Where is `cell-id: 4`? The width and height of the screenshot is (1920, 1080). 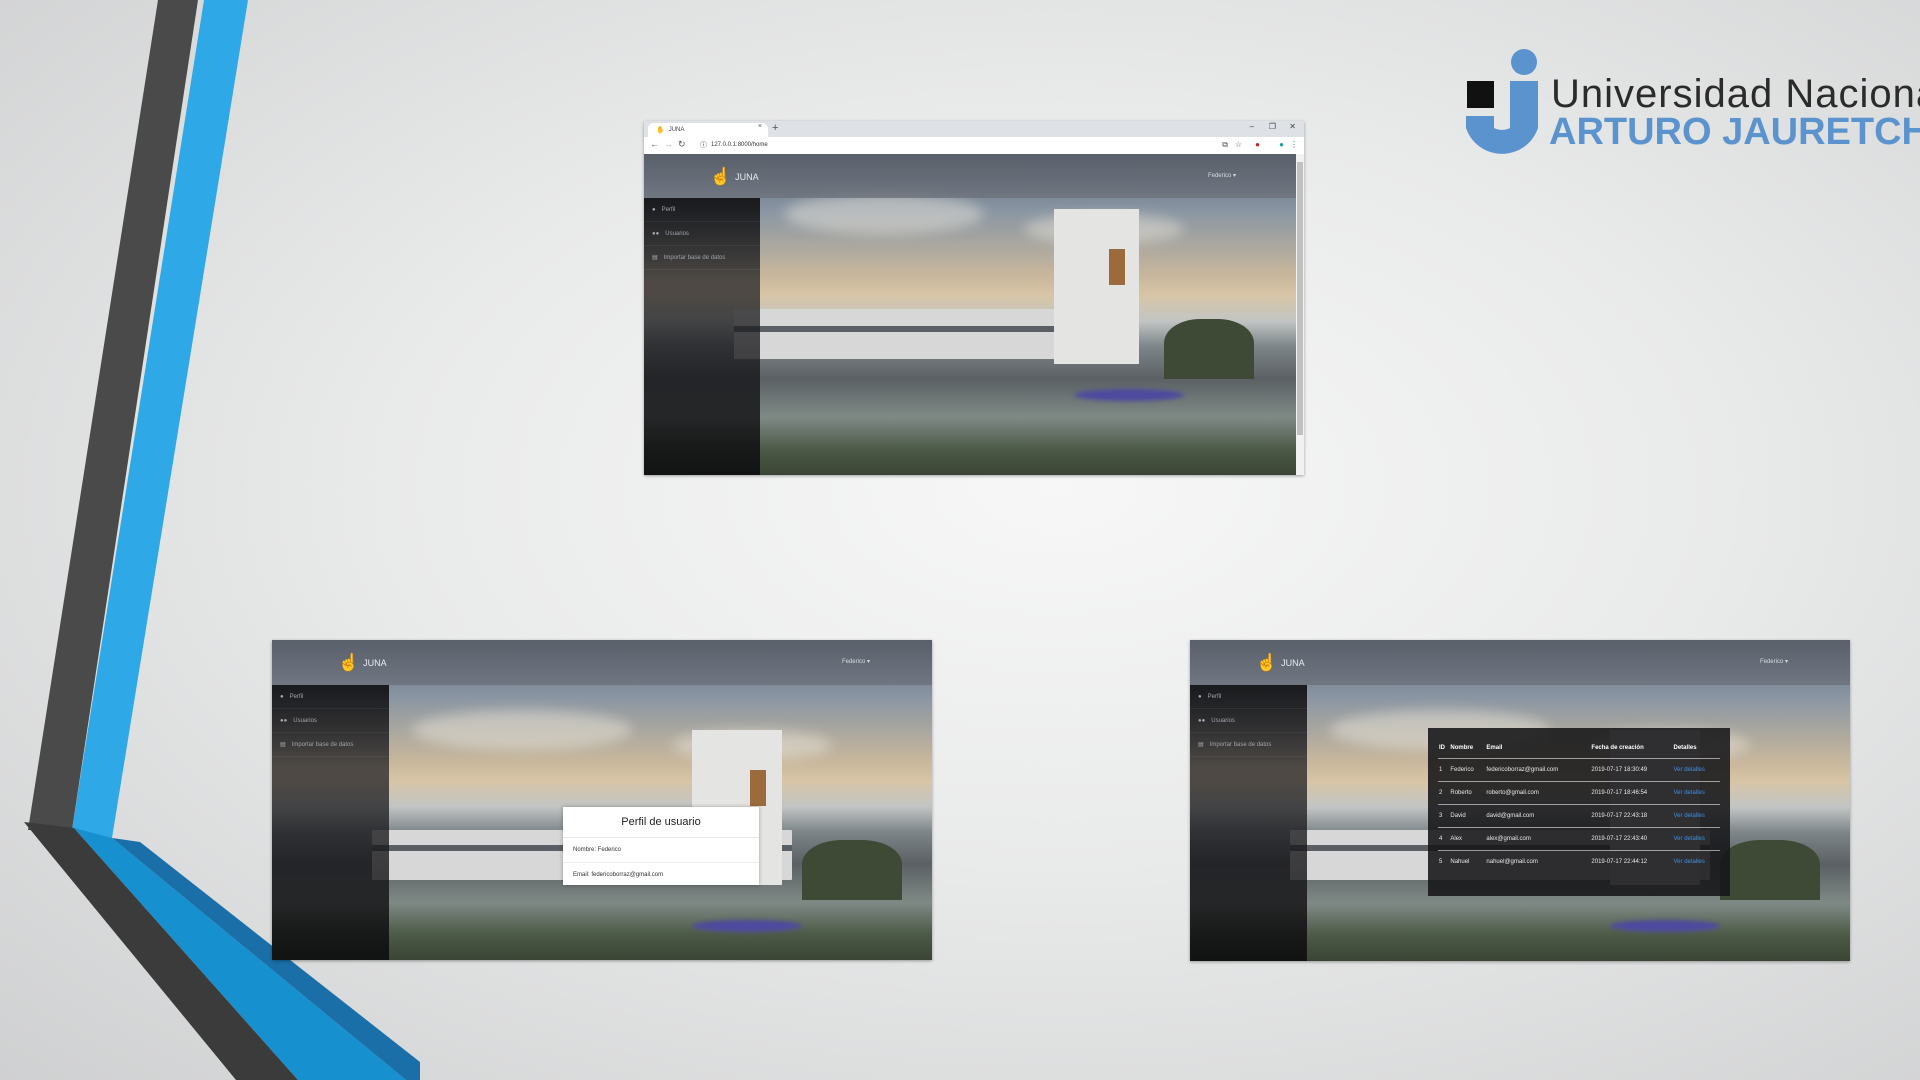
cell-id: 4 is located at coordinates (1444, 838).